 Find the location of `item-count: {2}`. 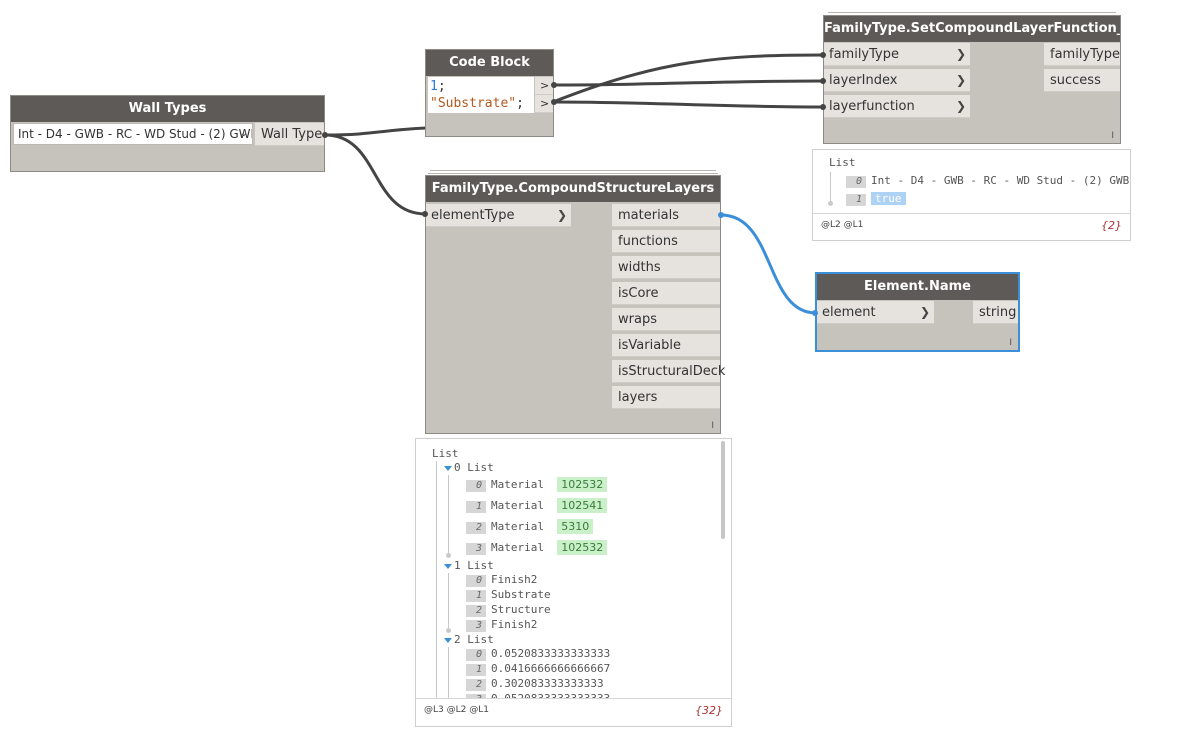

item-count: {2} is located at coordinates (1111, 225).